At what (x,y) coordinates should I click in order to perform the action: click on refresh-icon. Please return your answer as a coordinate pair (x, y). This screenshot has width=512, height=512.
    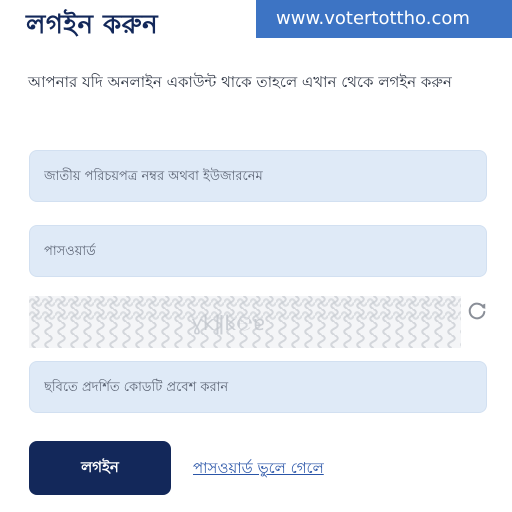
    Looking at the image, I should click on (477, 311).